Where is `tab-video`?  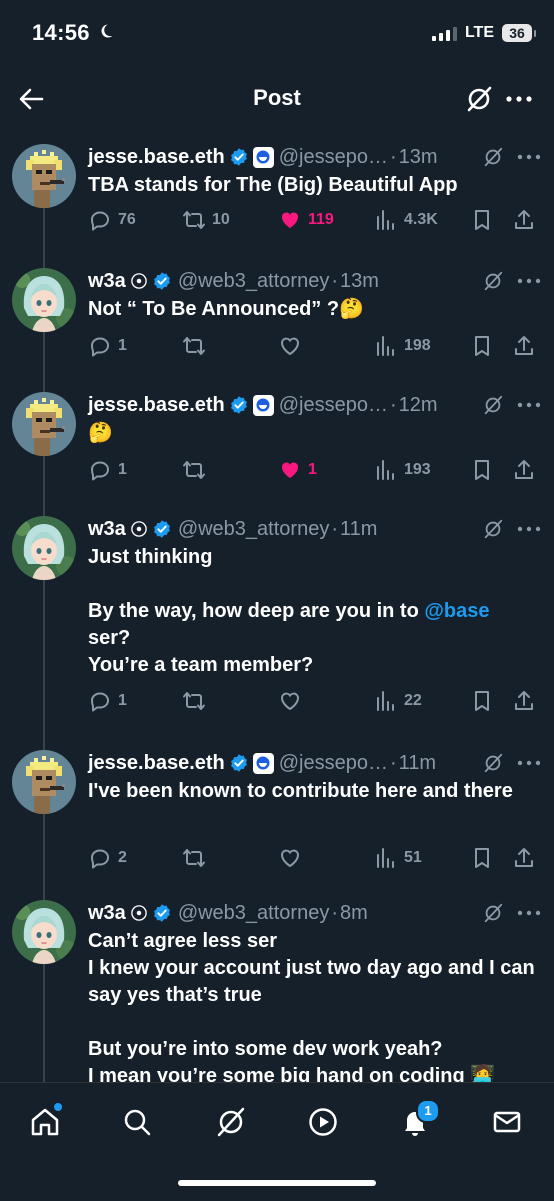
tab-video is located at coordinates (323, 1122).